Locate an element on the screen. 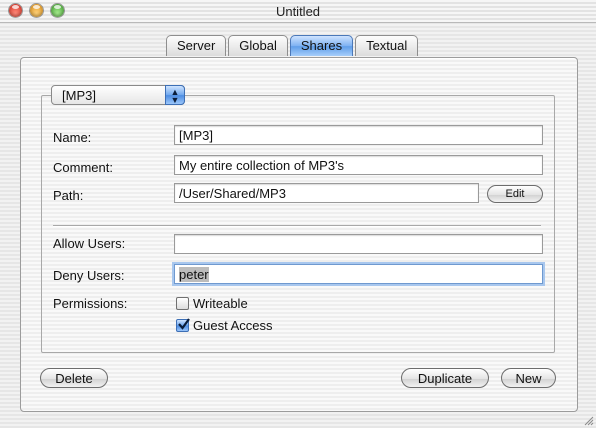 The height and width of the screenshot is (428, 596). path-label: Path: is located at coordinates (68, 195).